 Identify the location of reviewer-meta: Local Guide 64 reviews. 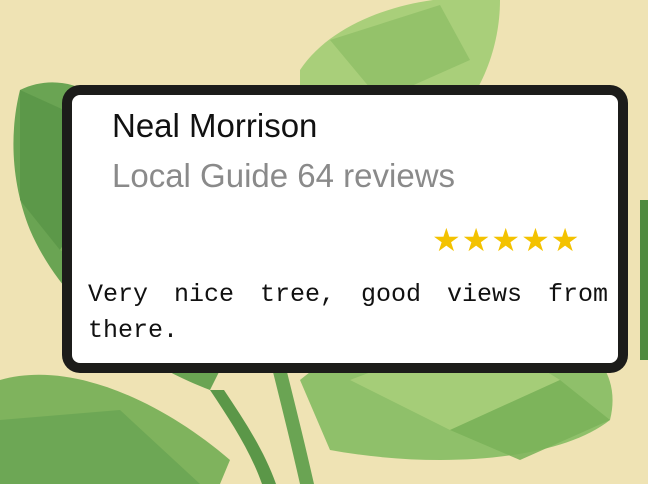
(284, 175).